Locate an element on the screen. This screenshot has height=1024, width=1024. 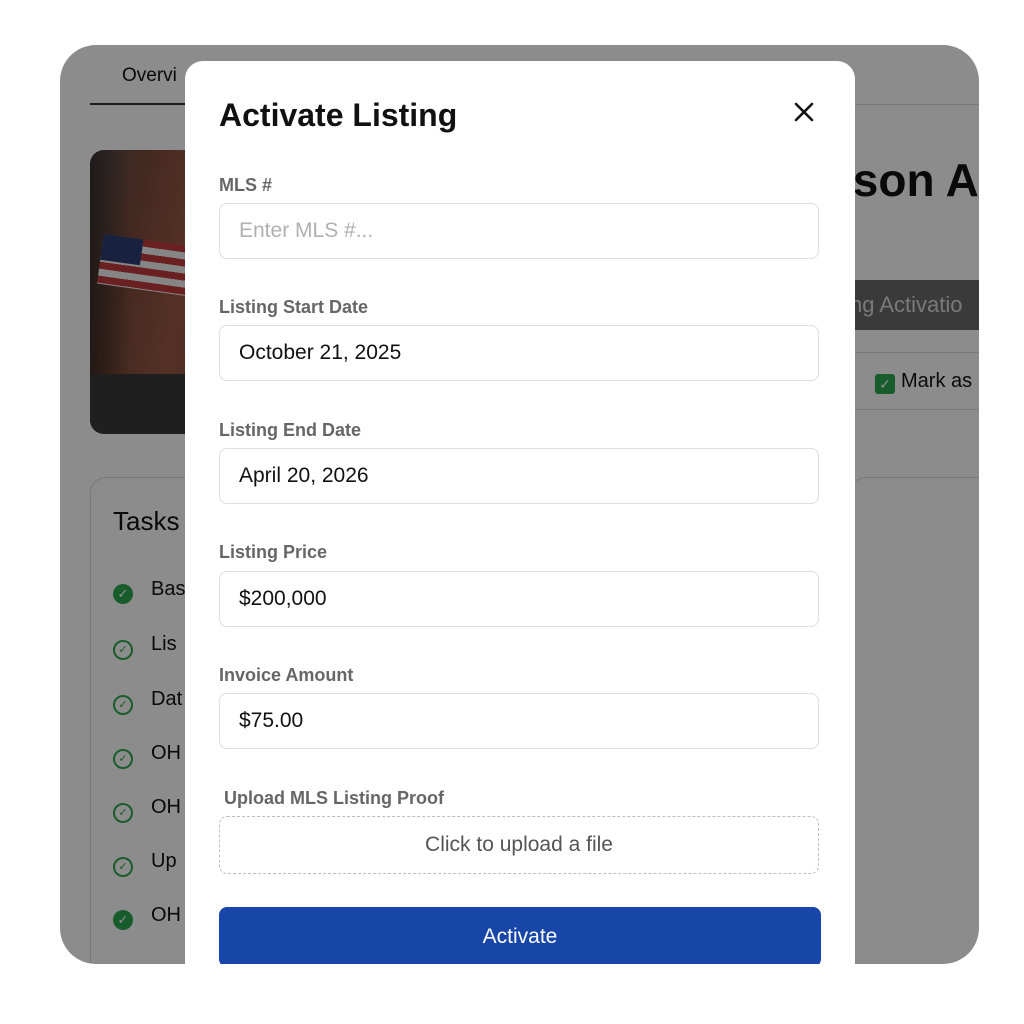
mls-input is located at coordinates (519, 231).